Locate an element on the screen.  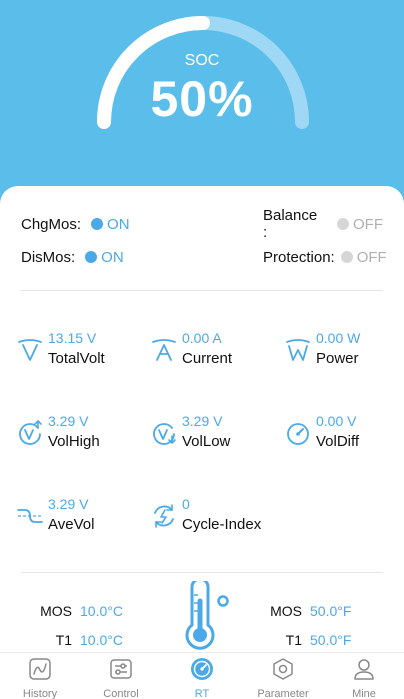
chgmos-state: ON is located at coordinates (118, 224).